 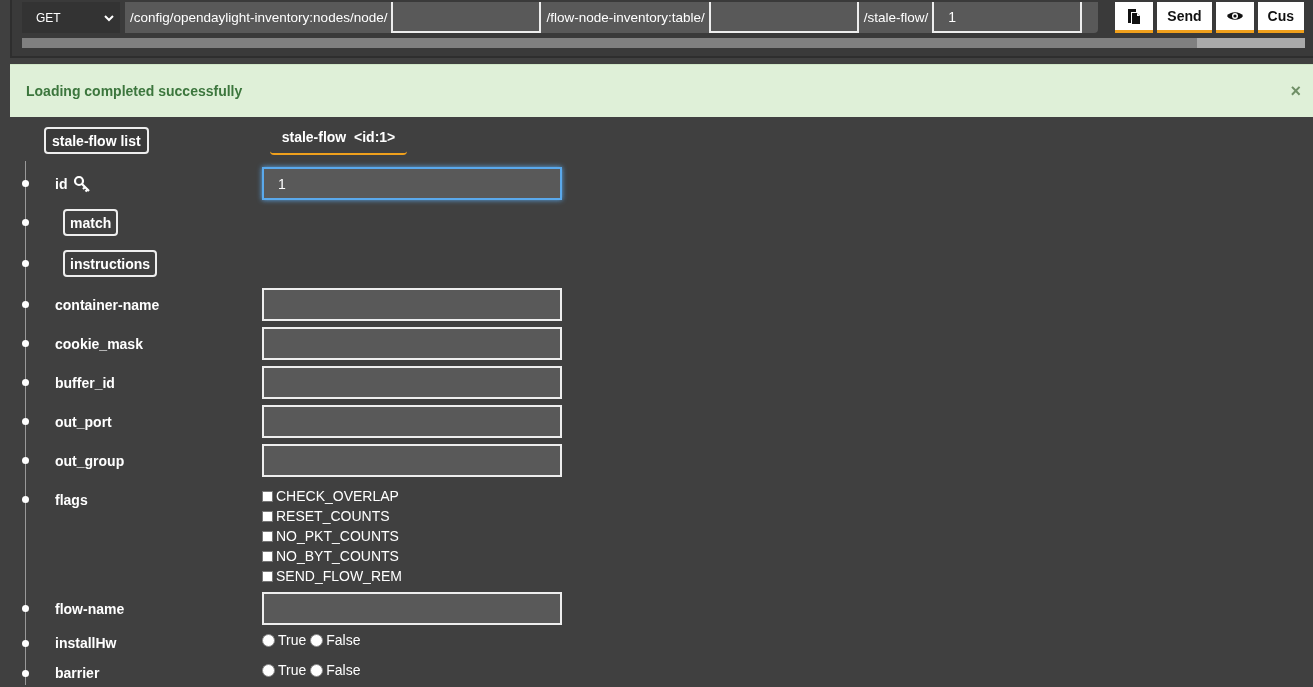 I want to click on method-dropdown: GET, so click(x=71, y=17).